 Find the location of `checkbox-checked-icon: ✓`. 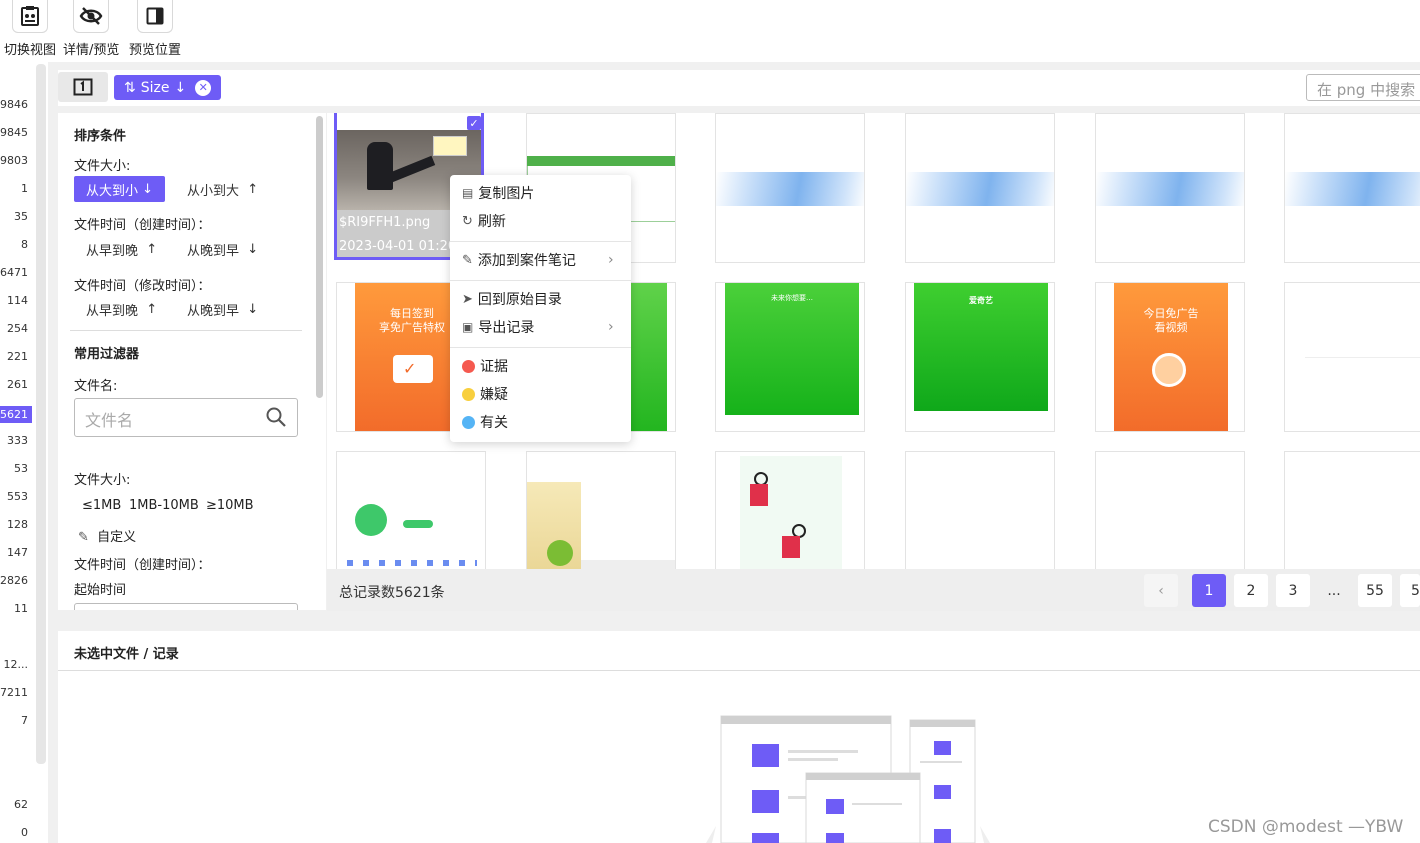

checkbox-checked-icon: ✓ is located at coordinates (474, 123).